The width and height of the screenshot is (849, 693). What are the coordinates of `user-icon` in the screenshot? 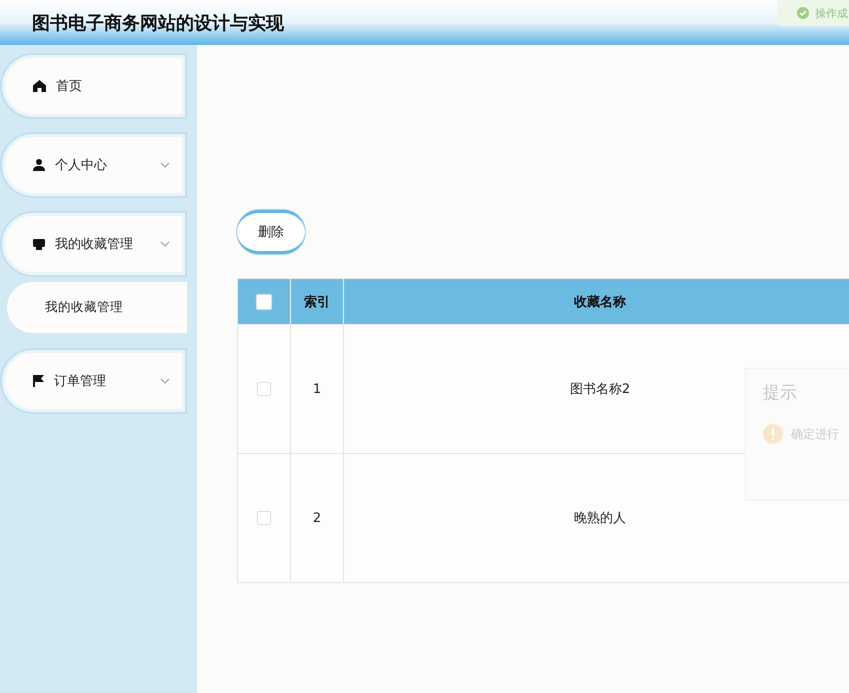 It's located at (39, 165).